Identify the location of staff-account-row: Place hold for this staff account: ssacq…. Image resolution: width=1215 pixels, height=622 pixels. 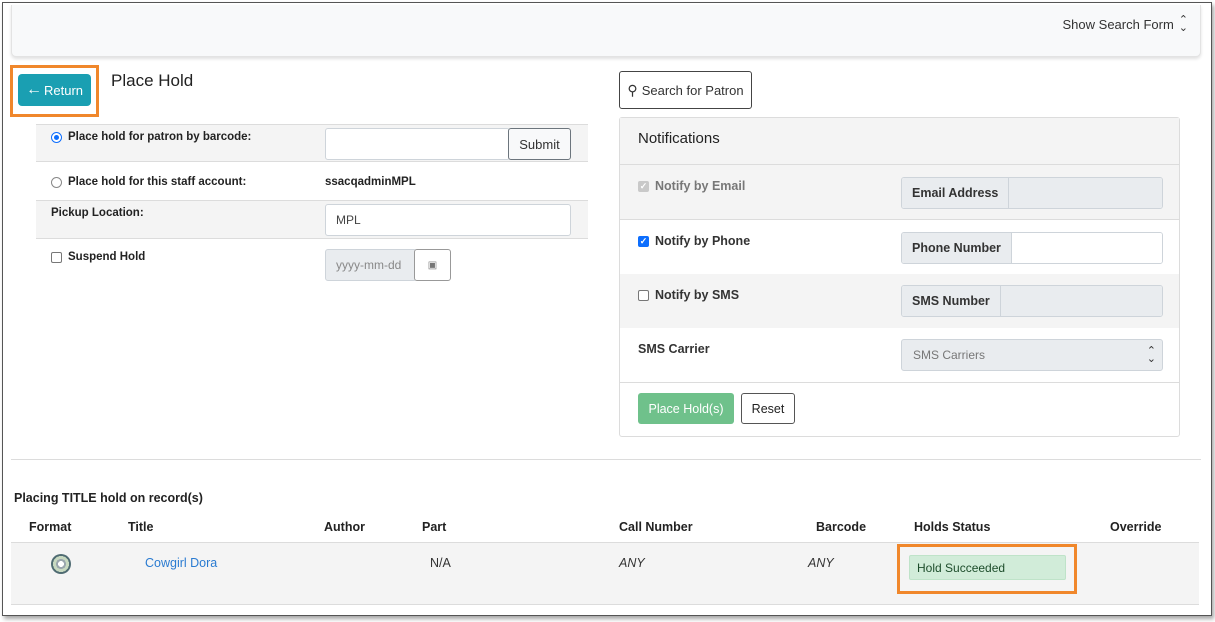
(312, 181).